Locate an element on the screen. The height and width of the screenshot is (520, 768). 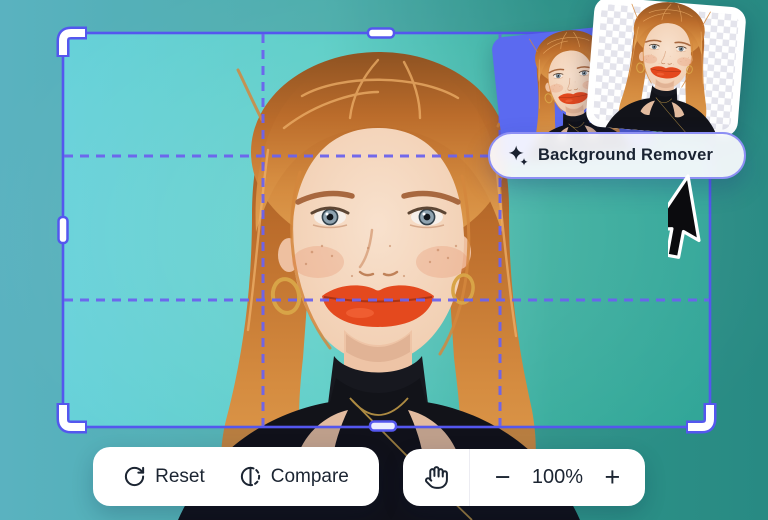
hand-pan-icon is located at coordinates (436, 477).